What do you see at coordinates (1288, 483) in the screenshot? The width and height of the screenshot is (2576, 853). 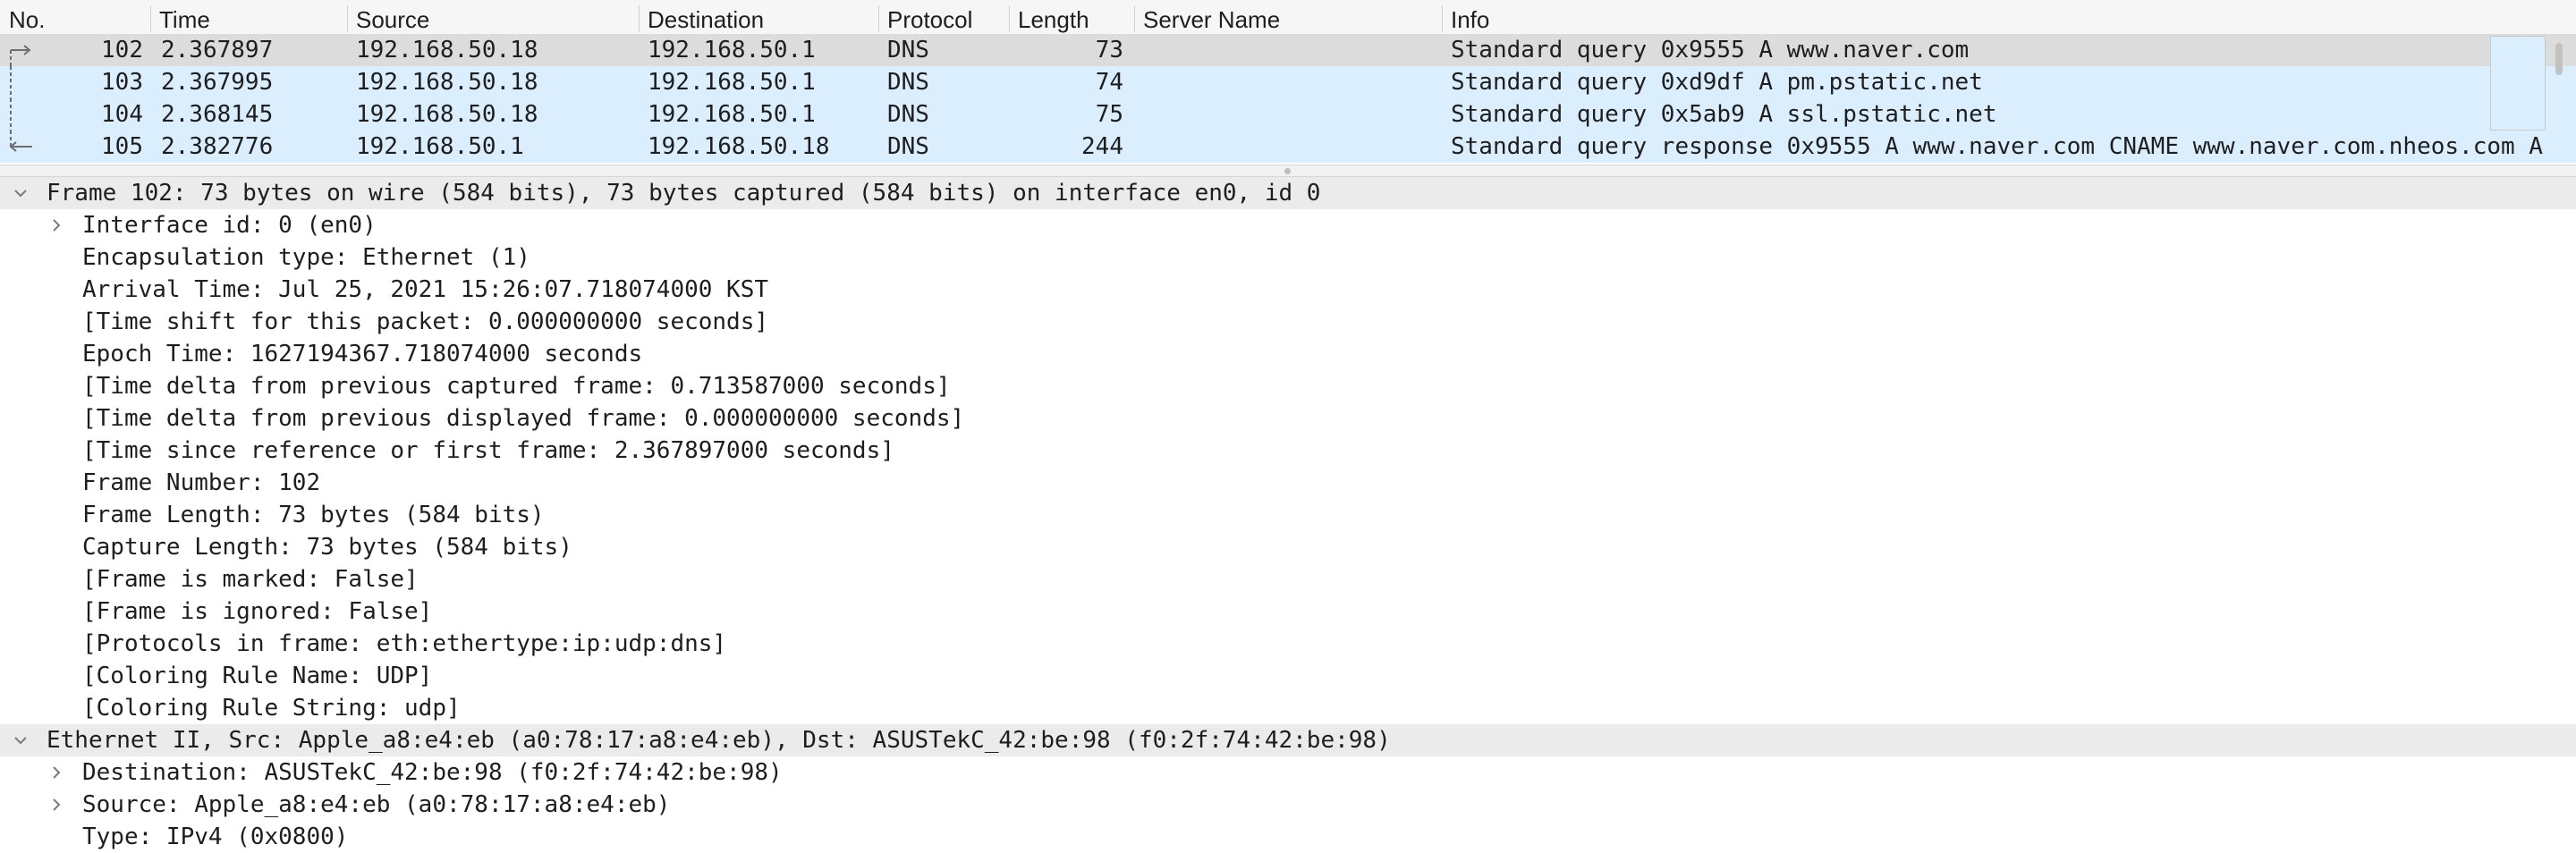 I see `tree-item-field: Frame Number: 102` at bounding box center [1288, 483].